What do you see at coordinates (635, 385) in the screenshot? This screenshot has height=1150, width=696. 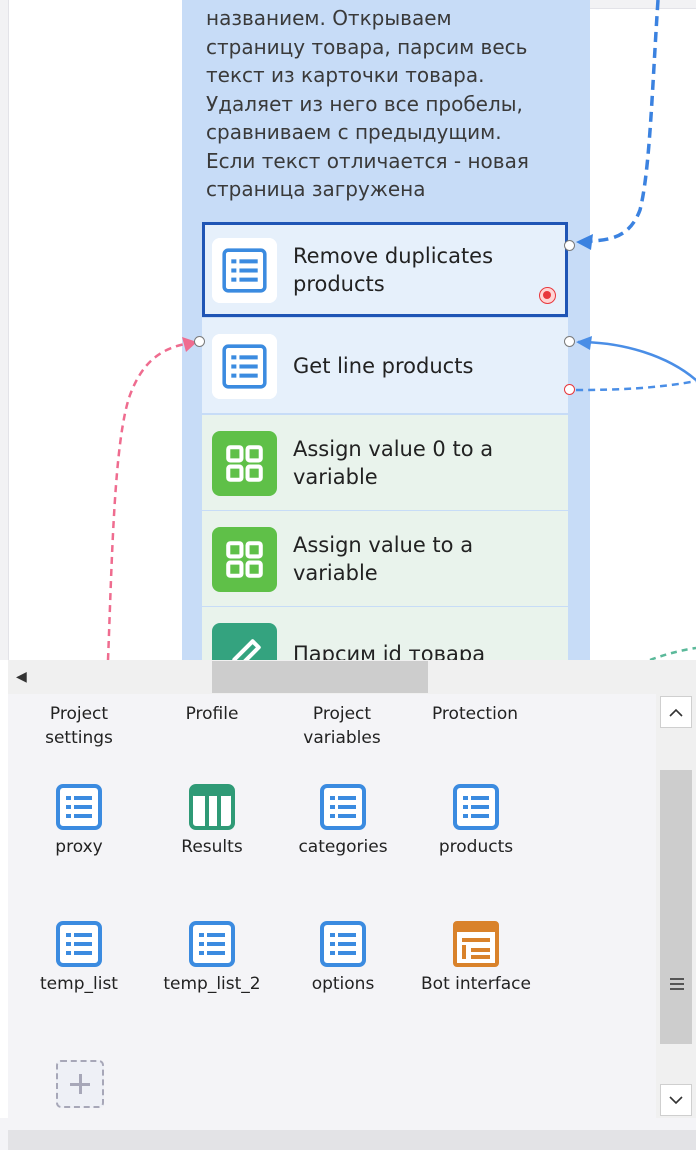 I see `link-blue-dashed-bottom` at bounding box center [635, 385].